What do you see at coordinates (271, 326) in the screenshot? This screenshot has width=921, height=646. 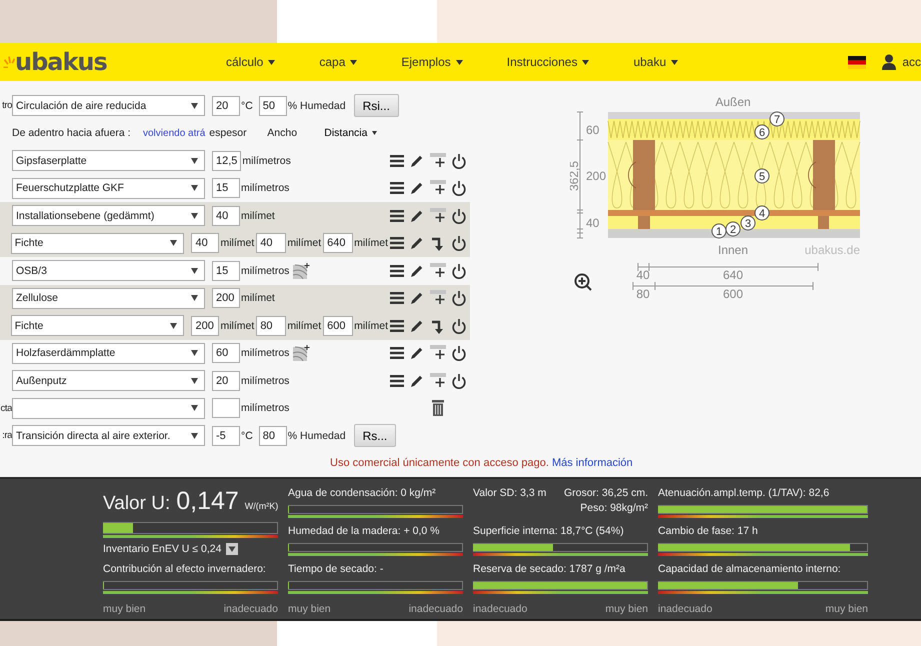 I see `width-field: 80` at bounding box center [271, 326].